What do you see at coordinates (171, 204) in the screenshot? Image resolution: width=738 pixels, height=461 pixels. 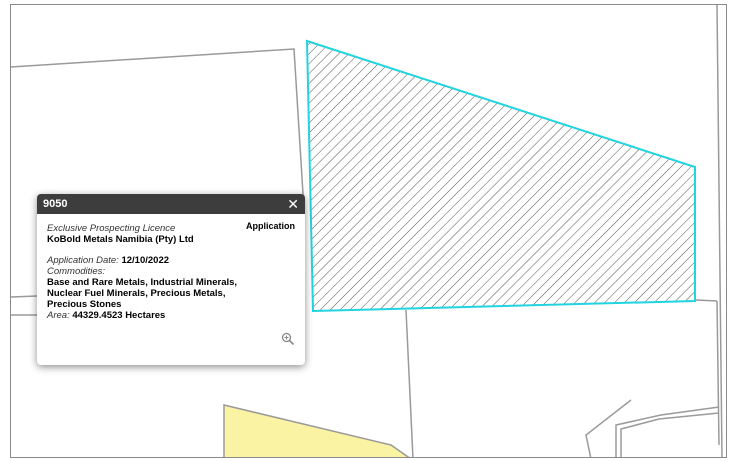 I see `popup-header: 9050 ✕` at bounding box center [171, 204].